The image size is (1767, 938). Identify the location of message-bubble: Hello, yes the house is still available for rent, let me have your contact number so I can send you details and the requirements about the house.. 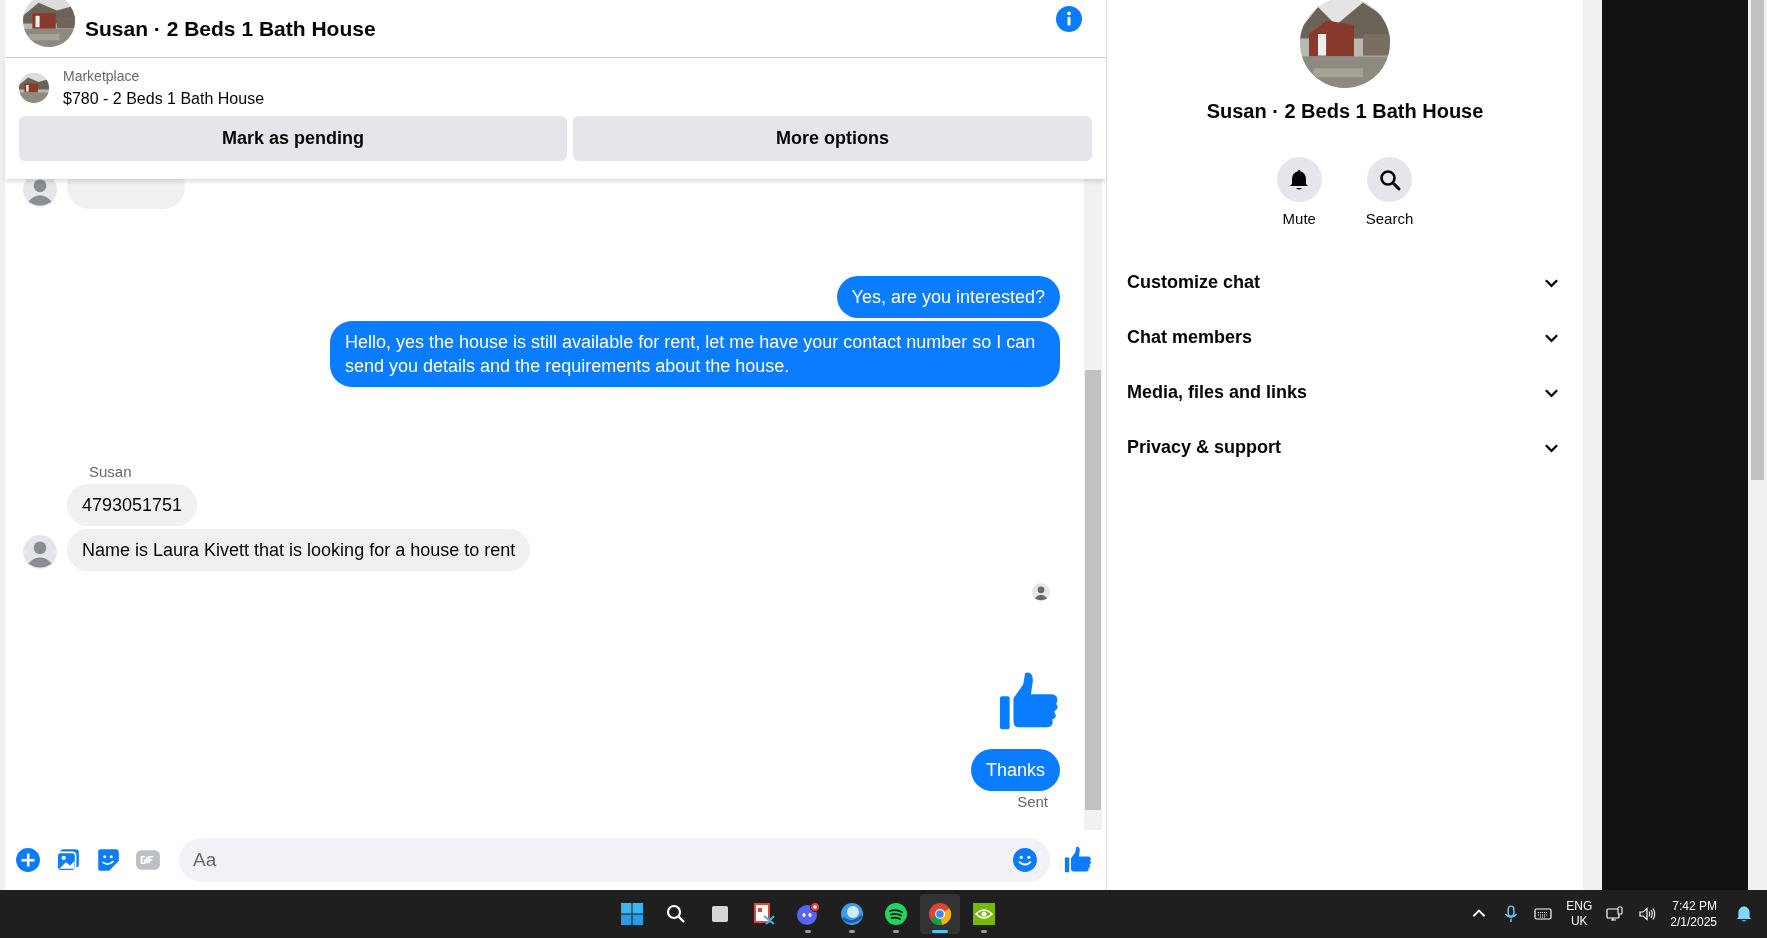
(695, 354).